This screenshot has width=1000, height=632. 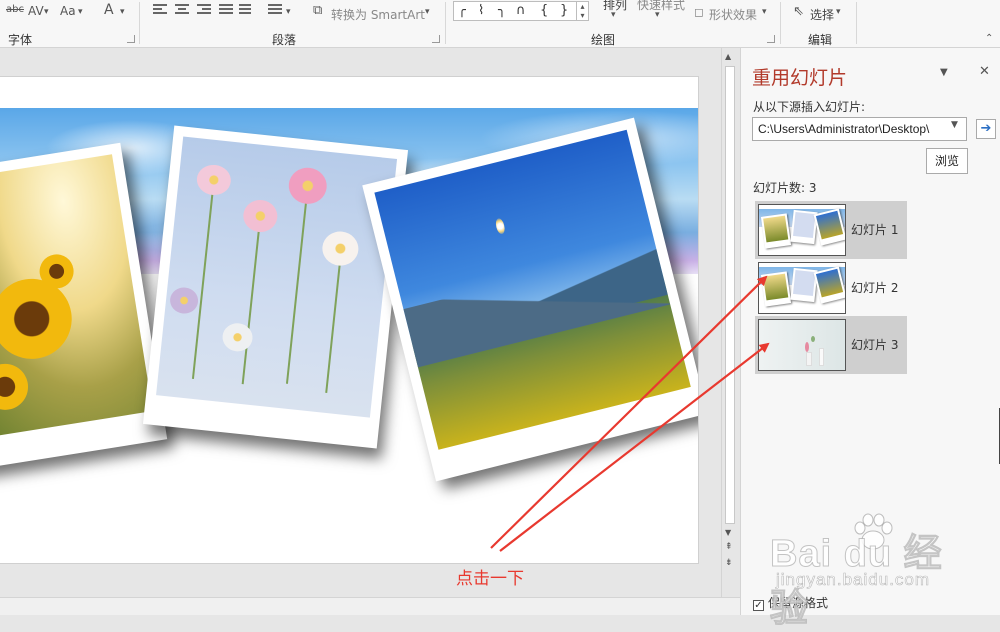 What do you see at coordinates (481, 10) in the screenshot?
I see `shape-item: ⌇` at bounding box center [481, 10].